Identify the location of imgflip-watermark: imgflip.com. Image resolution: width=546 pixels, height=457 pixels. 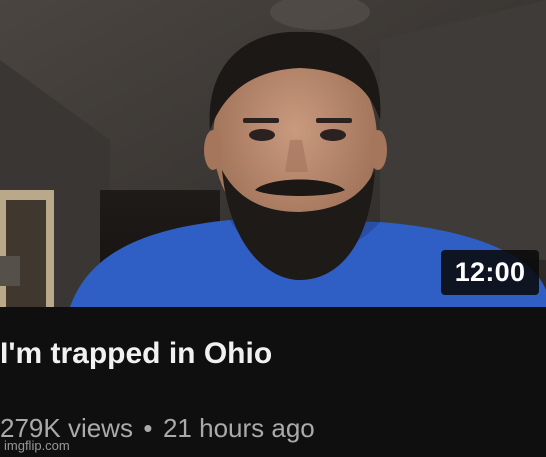
(37, 445).